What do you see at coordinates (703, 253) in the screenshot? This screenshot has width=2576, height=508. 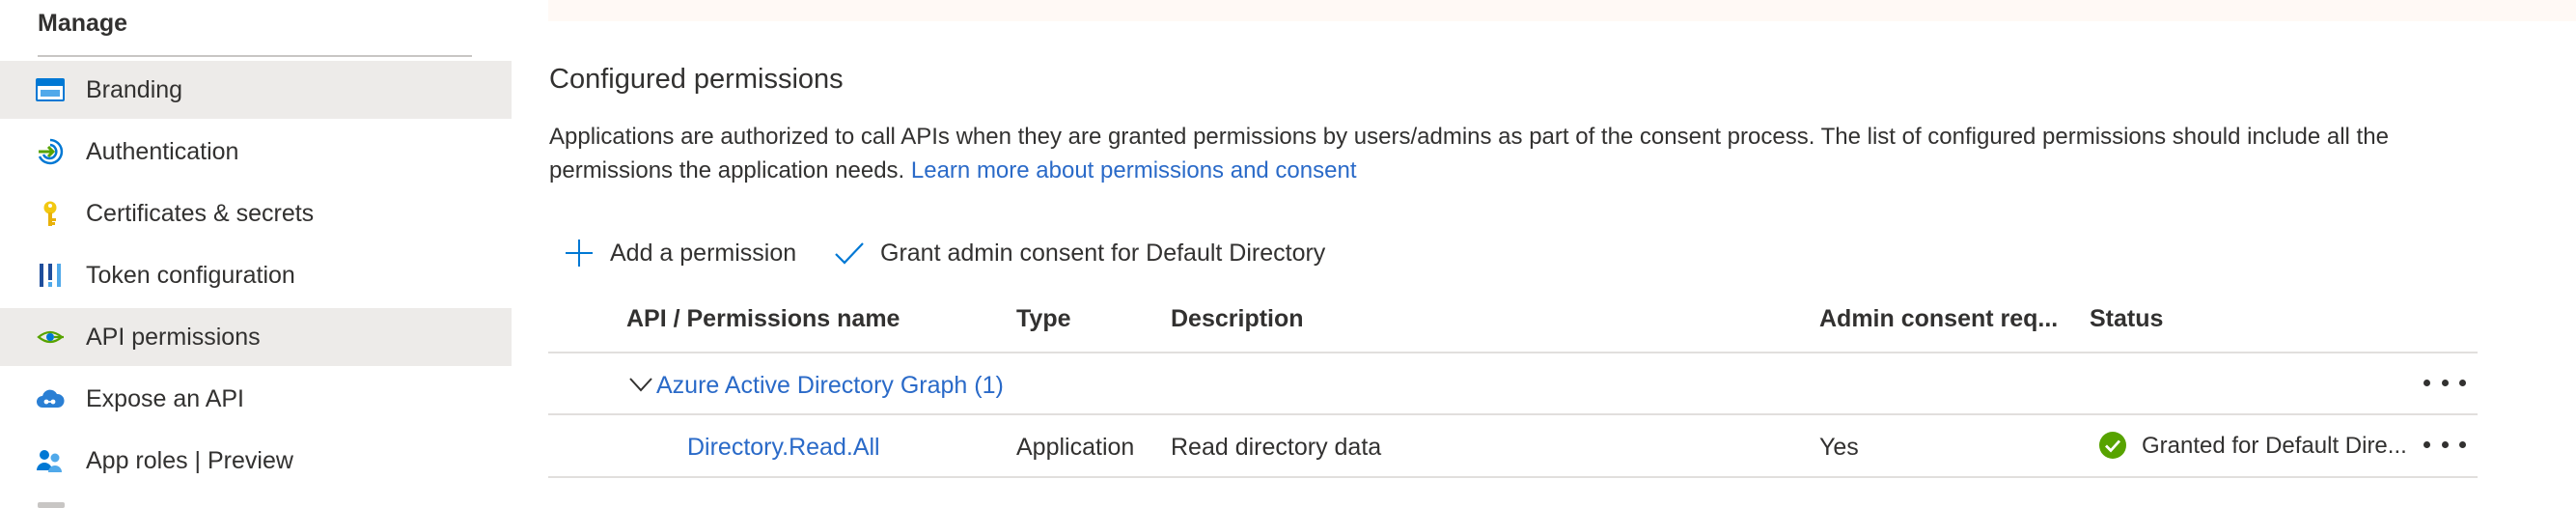 I see `add-permission-label: Add a permission` at bounding box center [703, 253].